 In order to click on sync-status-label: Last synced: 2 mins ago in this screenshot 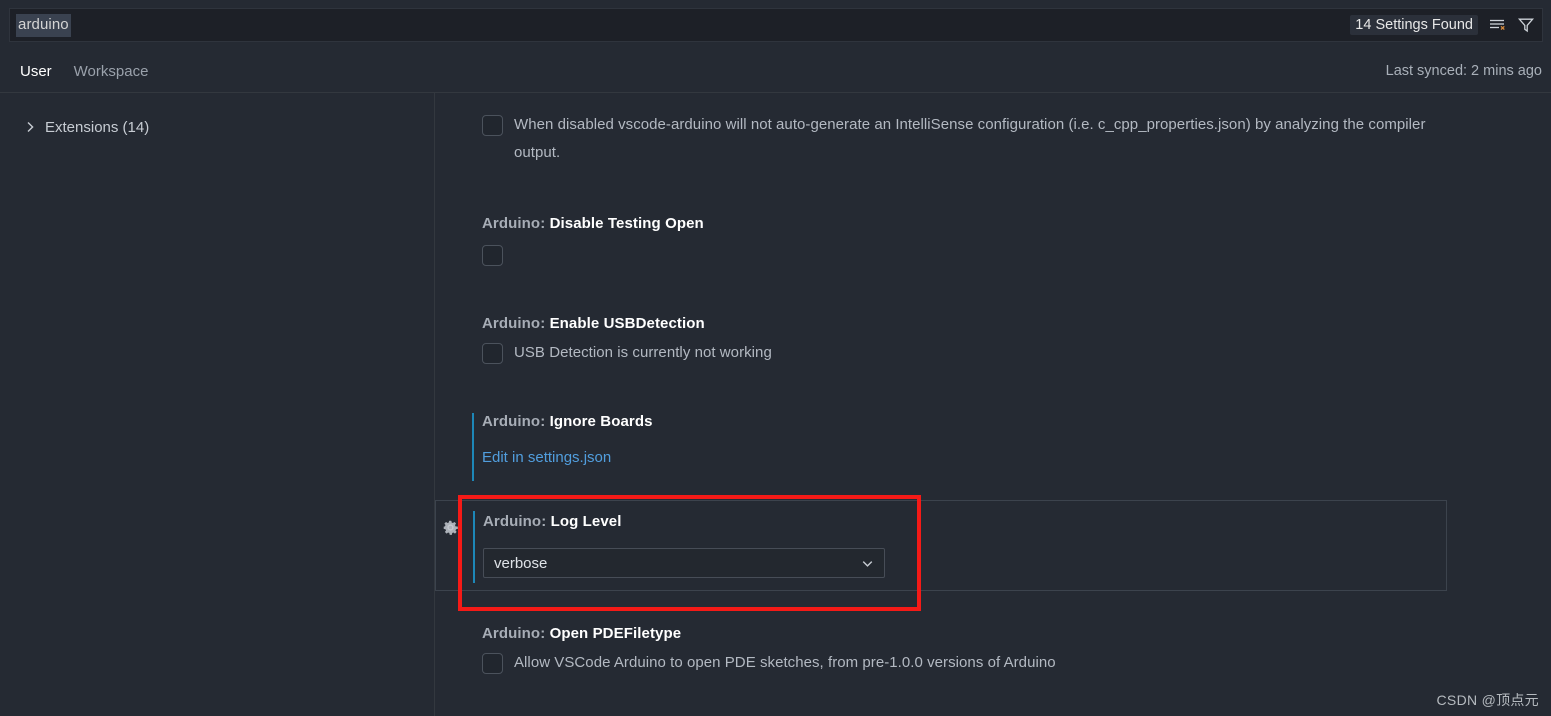, I will do `click(1463, 71)`.